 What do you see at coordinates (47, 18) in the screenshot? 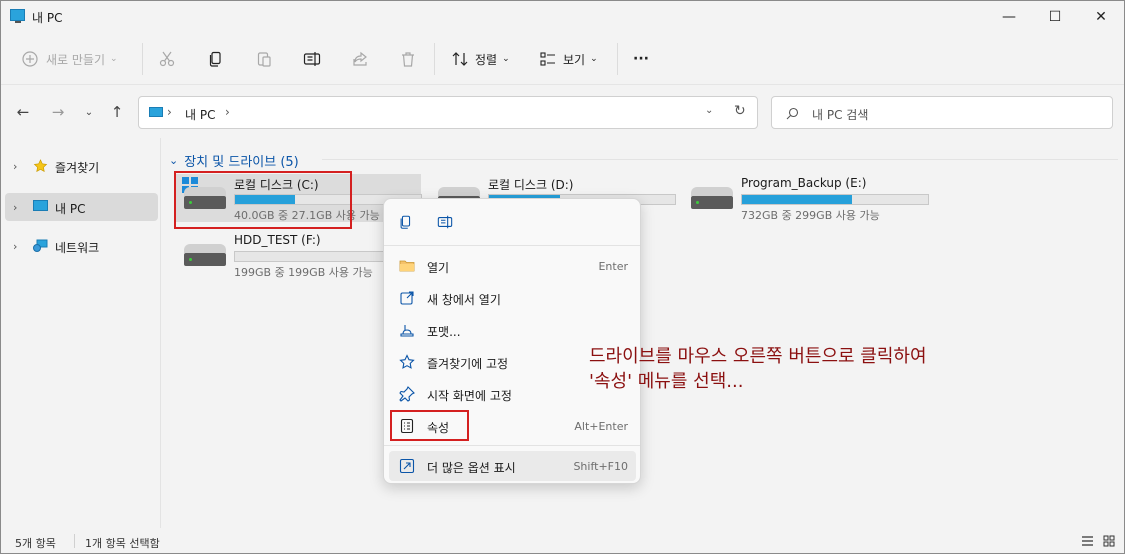
I see `window-title: 내 PC` at bounding box center [47, 18].